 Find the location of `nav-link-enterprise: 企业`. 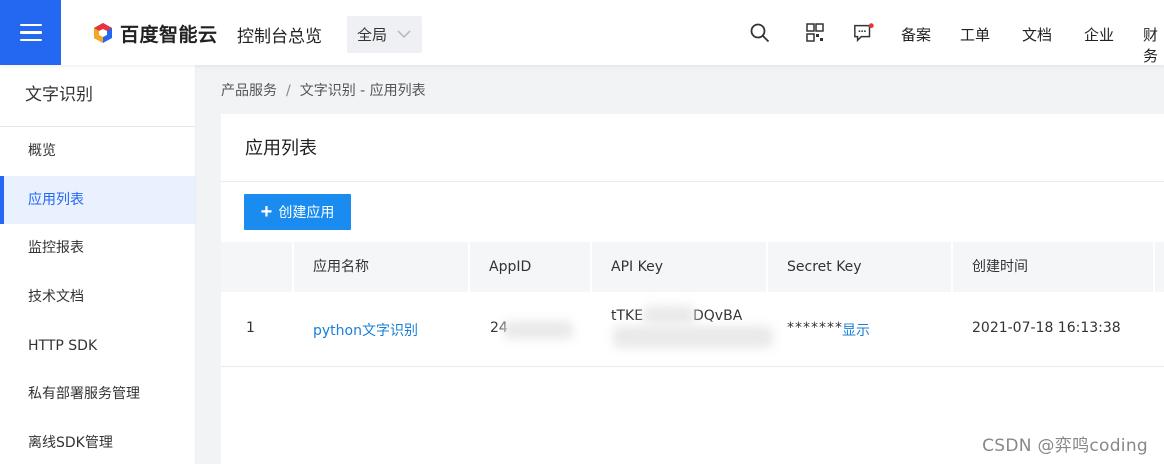

nav-link-enterprise: 企业 is located at coordinates (1099, 34).